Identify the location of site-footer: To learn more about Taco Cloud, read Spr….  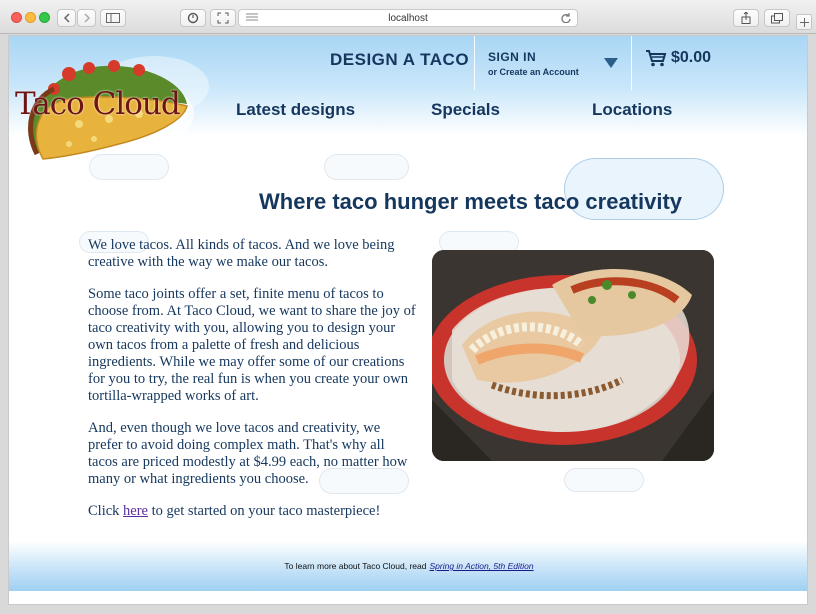
(408, 566).